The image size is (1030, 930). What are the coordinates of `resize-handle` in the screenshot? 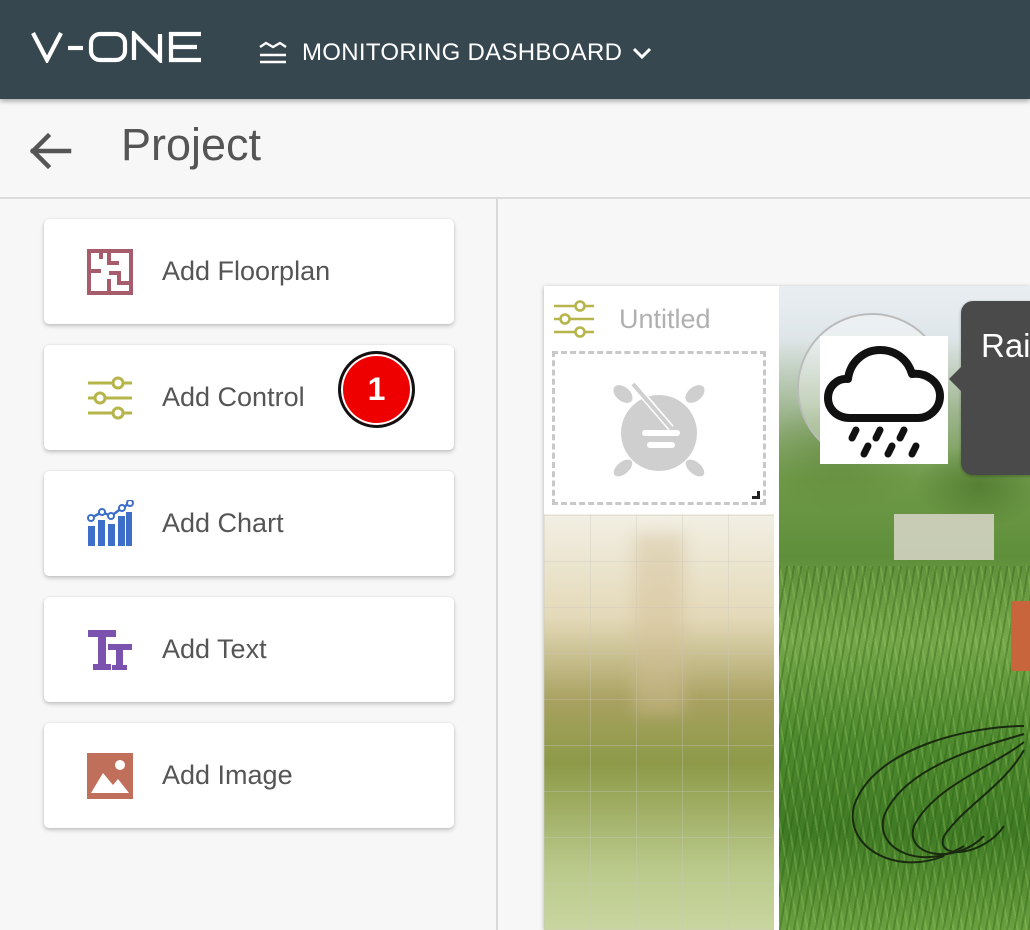 It's located at (756, 495).